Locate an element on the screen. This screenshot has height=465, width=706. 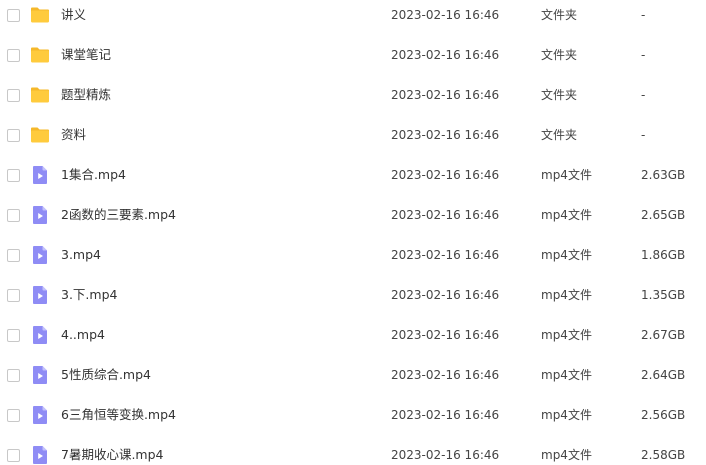
file-row: 题型精炼 2023-02-16 16:46 文件夹 - is located at coordinates (353, 100).